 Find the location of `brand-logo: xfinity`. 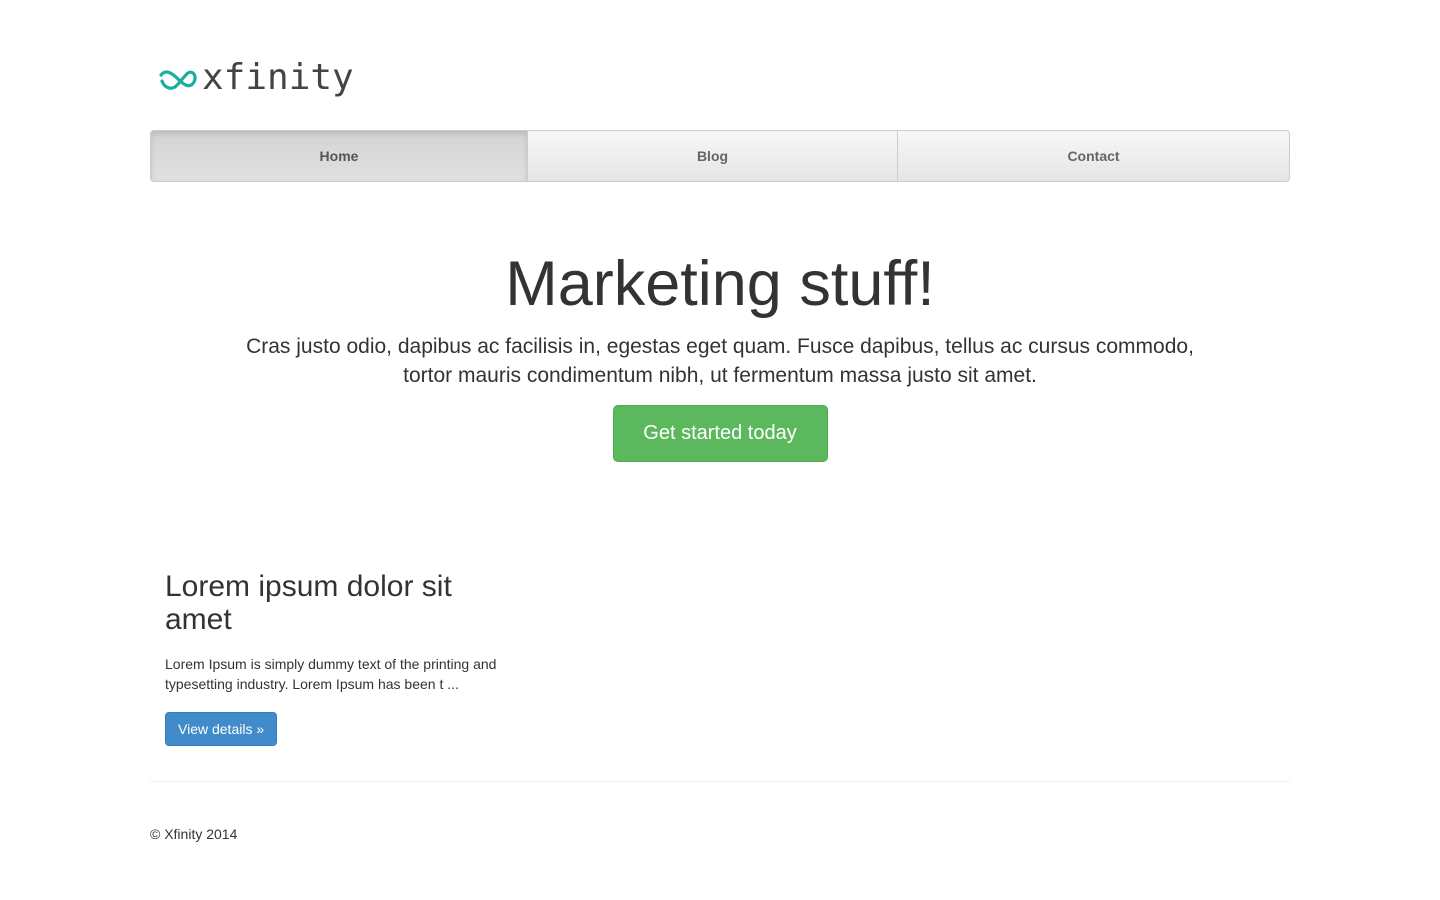

brand-logo: xfinity is located at coordinates (256, 78).